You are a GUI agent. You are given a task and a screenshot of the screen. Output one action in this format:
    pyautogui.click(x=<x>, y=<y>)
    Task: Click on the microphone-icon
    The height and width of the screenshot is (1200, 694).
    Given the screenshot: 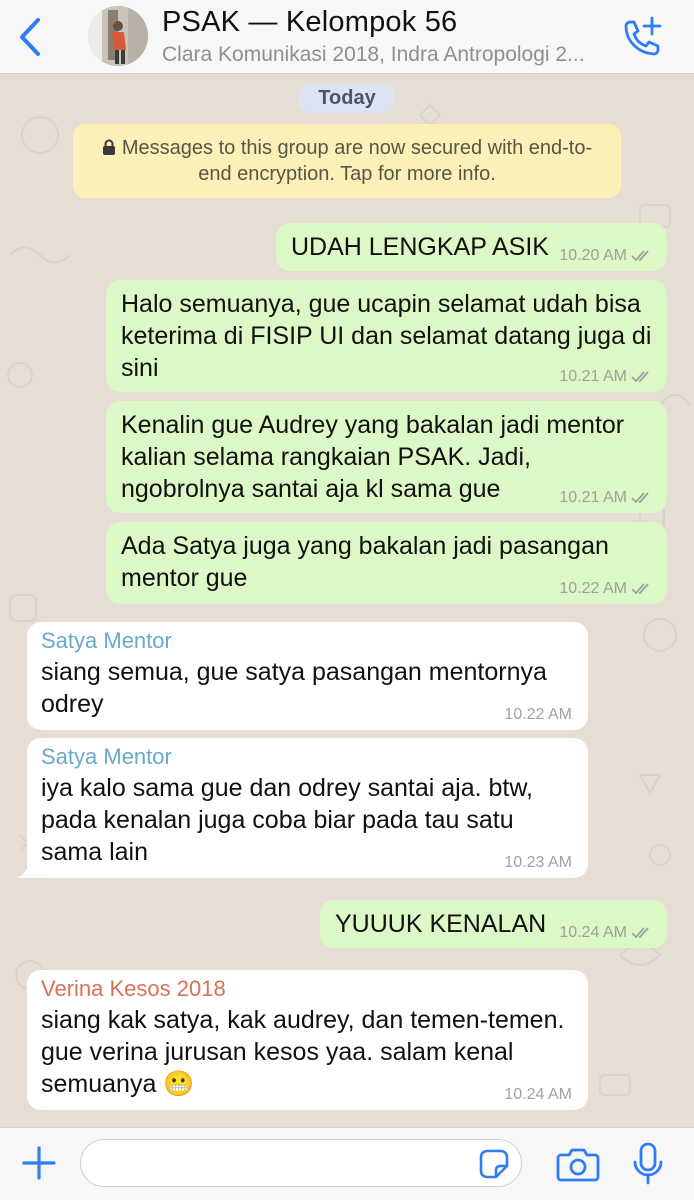 What is the action you would take?
    pyautogui.click(x=648, y=1163)
    